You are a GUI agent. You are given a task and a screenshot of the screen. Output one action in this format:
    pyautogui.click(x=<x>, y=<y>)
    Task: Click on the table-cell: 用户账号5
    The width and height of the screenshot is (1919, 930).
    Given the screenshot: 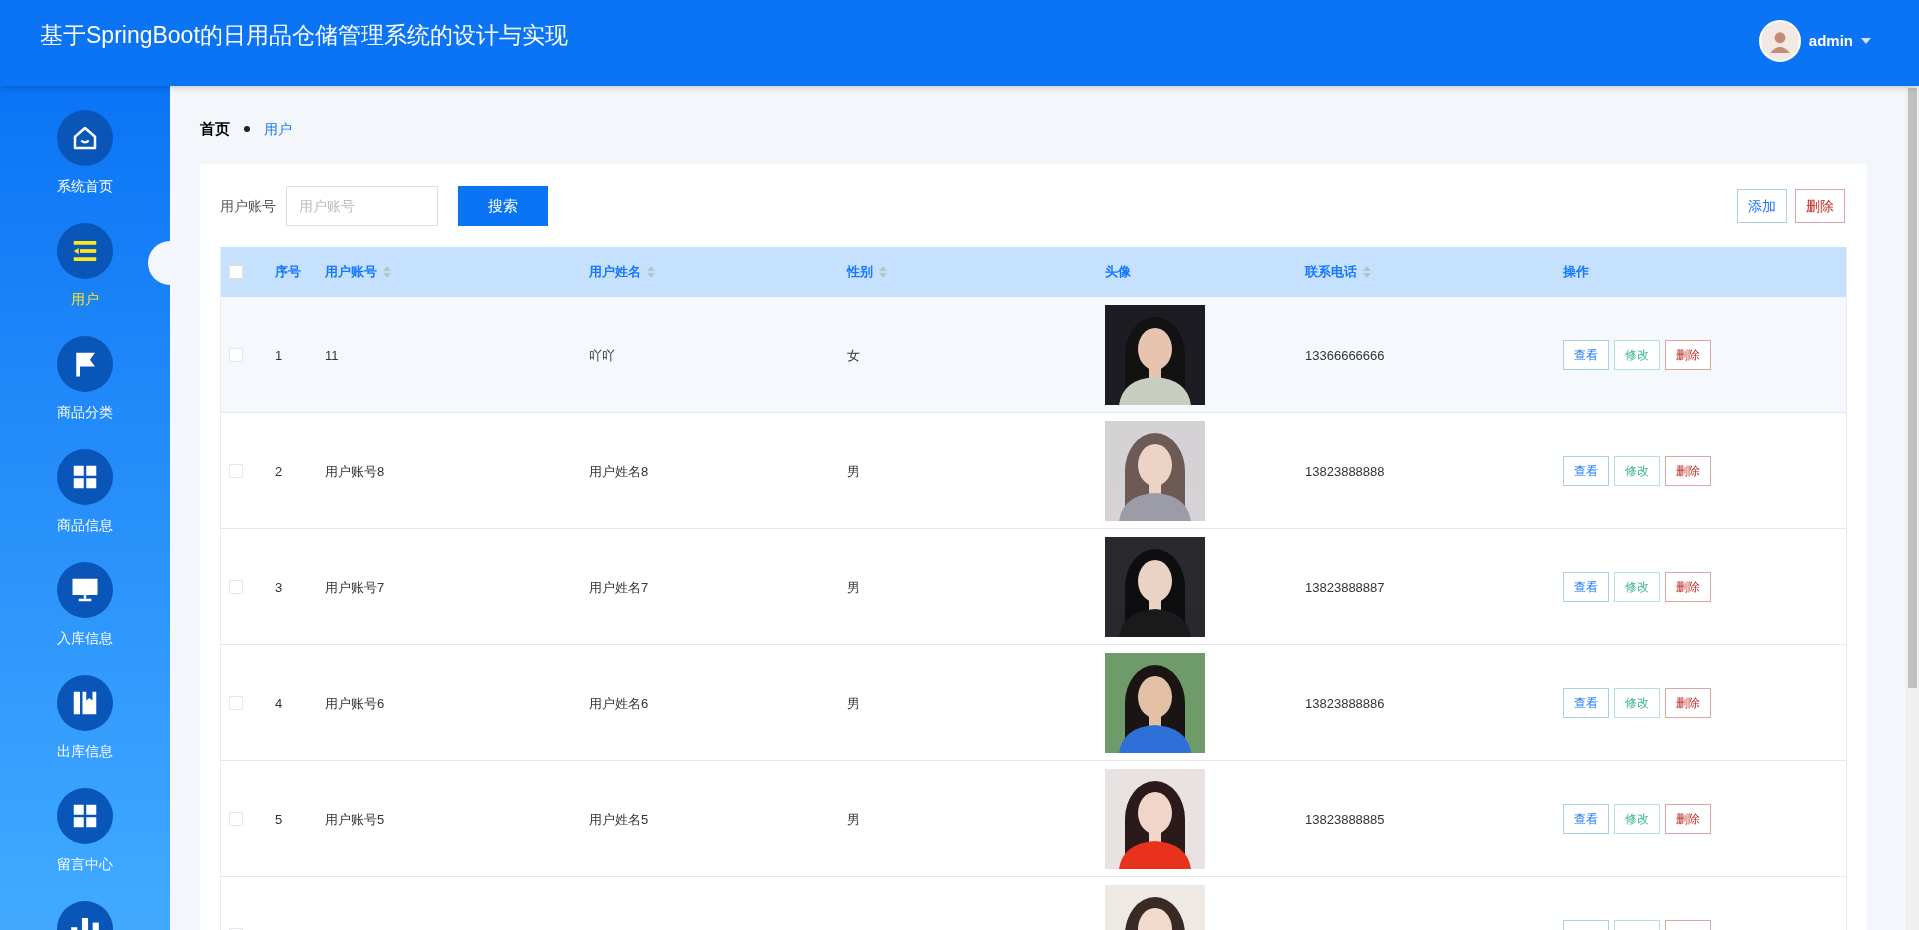 What is the action you would take?
    pyautogui.click(x=355, y=819)
    